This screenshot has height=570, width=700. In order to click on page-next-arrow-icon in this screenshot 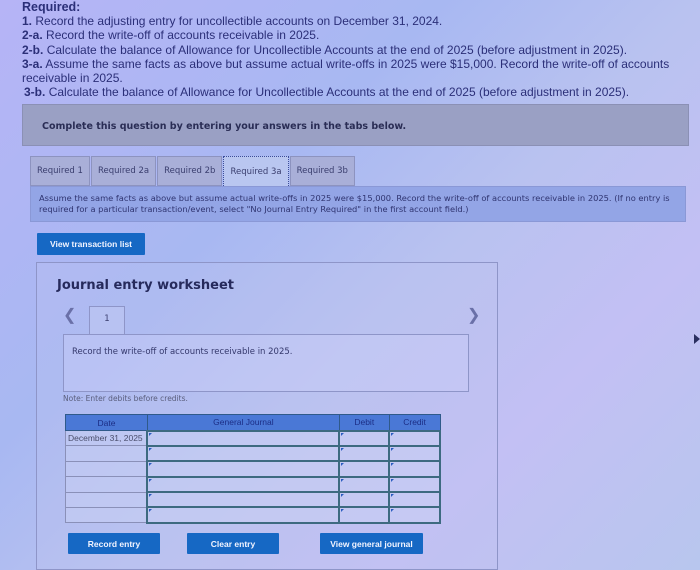, I will do `click(697, 339)`.